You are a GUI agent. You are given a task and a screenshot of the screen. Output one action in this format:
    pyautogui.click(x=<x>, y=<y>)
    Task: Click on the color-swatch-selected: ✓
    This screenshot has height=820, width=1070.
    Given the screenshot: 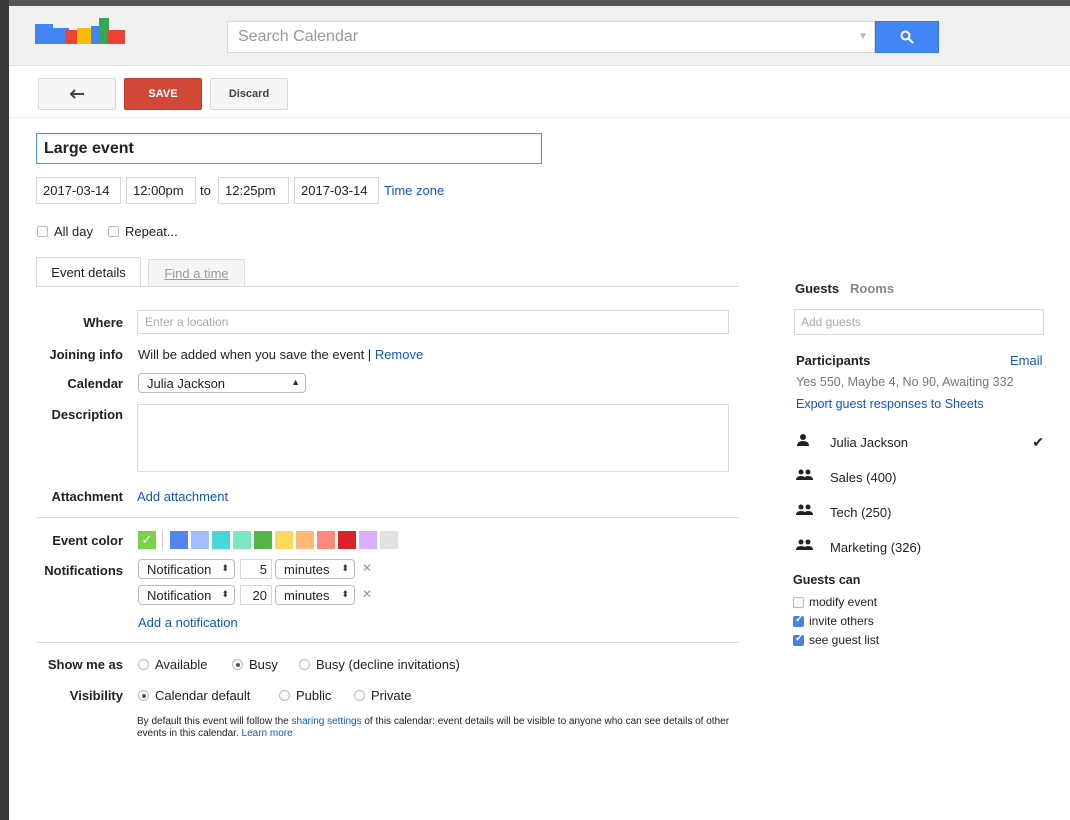 What is the action you would take?
    pyautogui.click(x=147, y=540)
    